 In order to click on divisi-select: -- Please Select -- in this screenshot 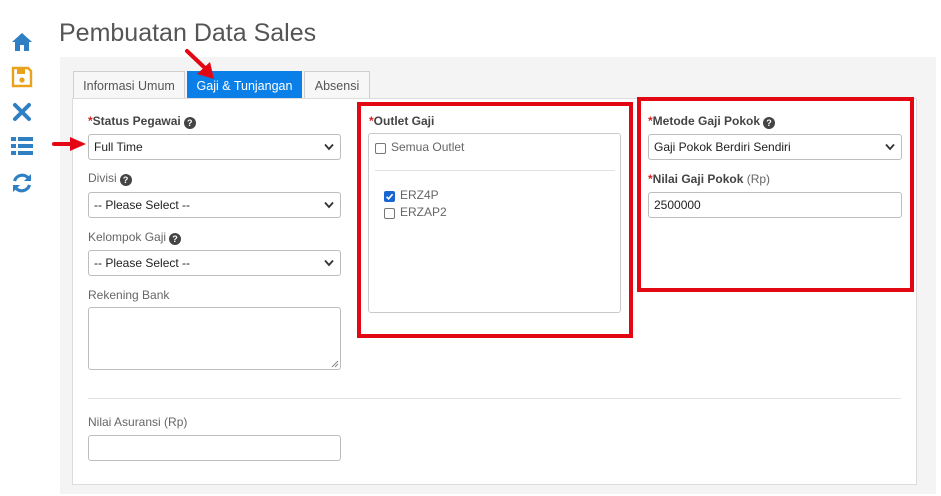, I will do `click(214, 205)`.